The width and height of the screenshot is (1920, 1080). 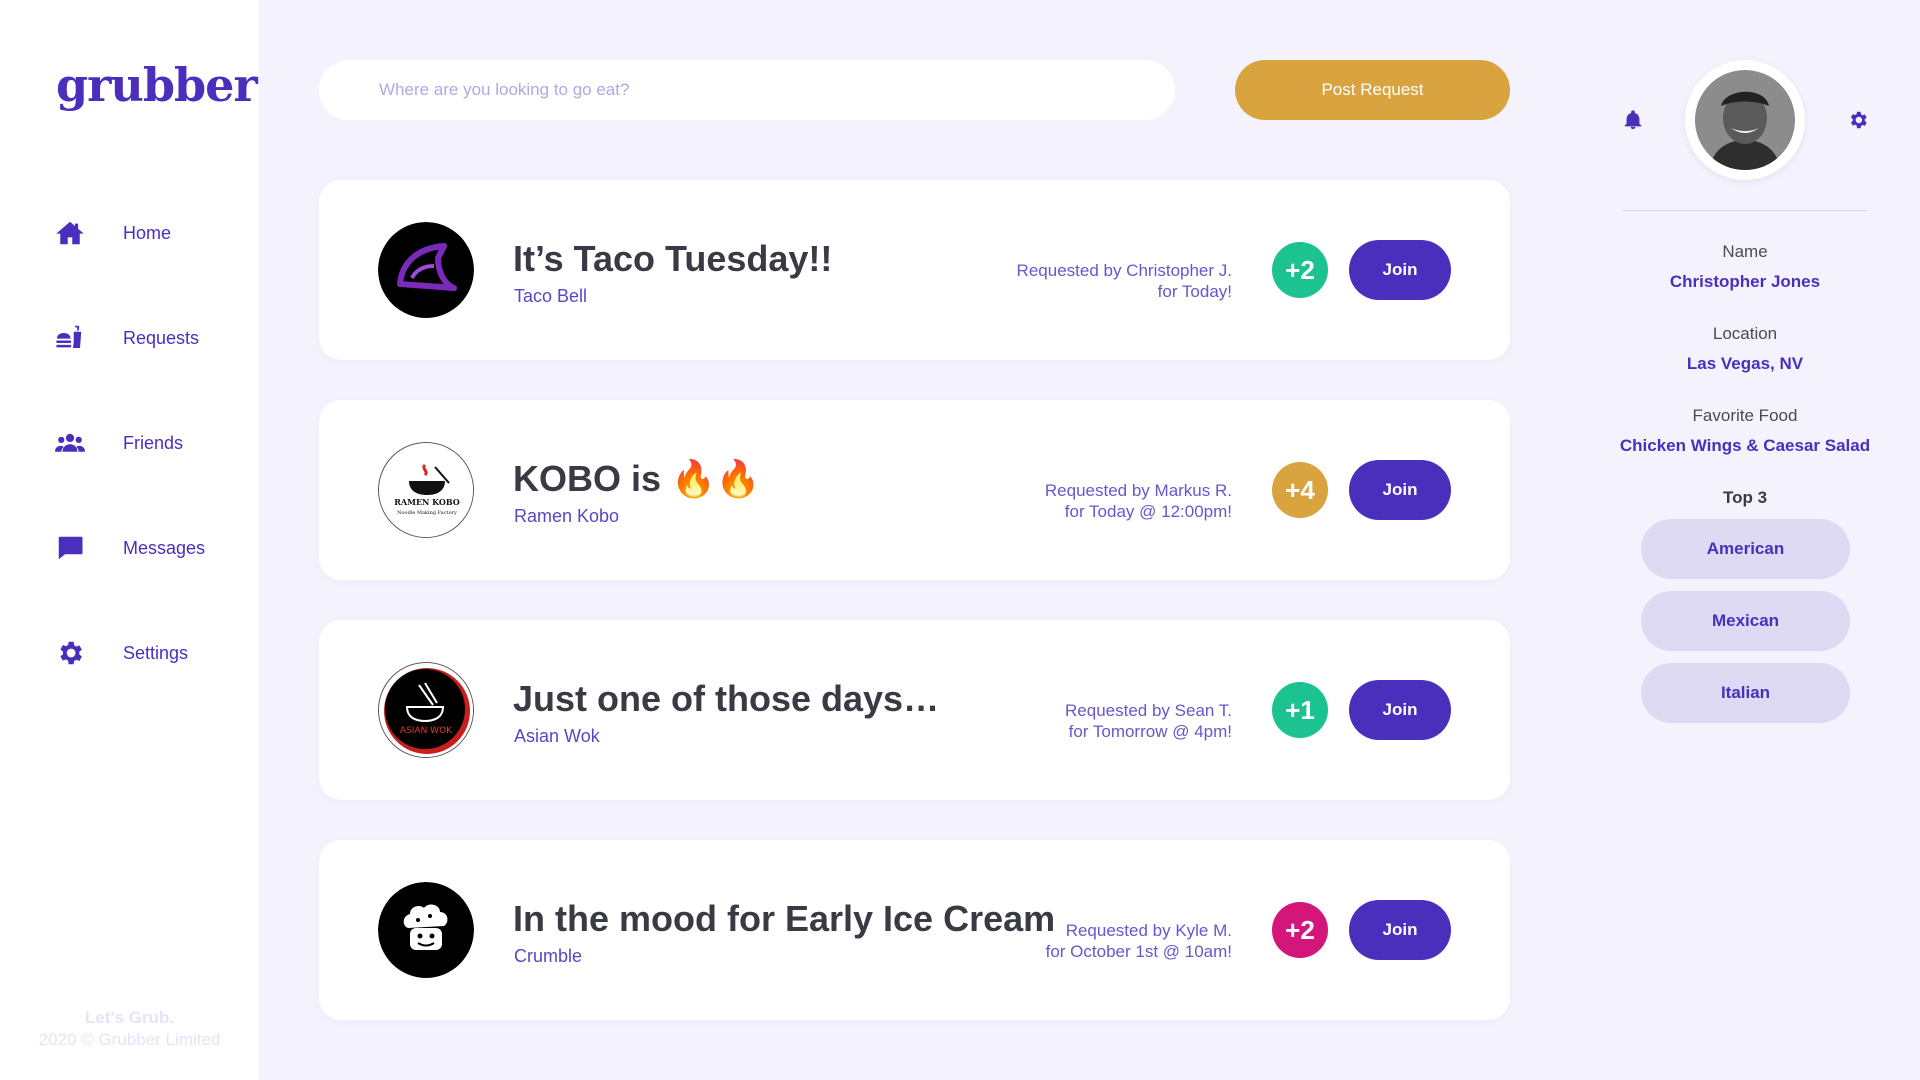 What do you see at coordinates (1745, 549) in the screenshot?
I see `cuisine-pill-american: American` at bounding box center [1745, 549].